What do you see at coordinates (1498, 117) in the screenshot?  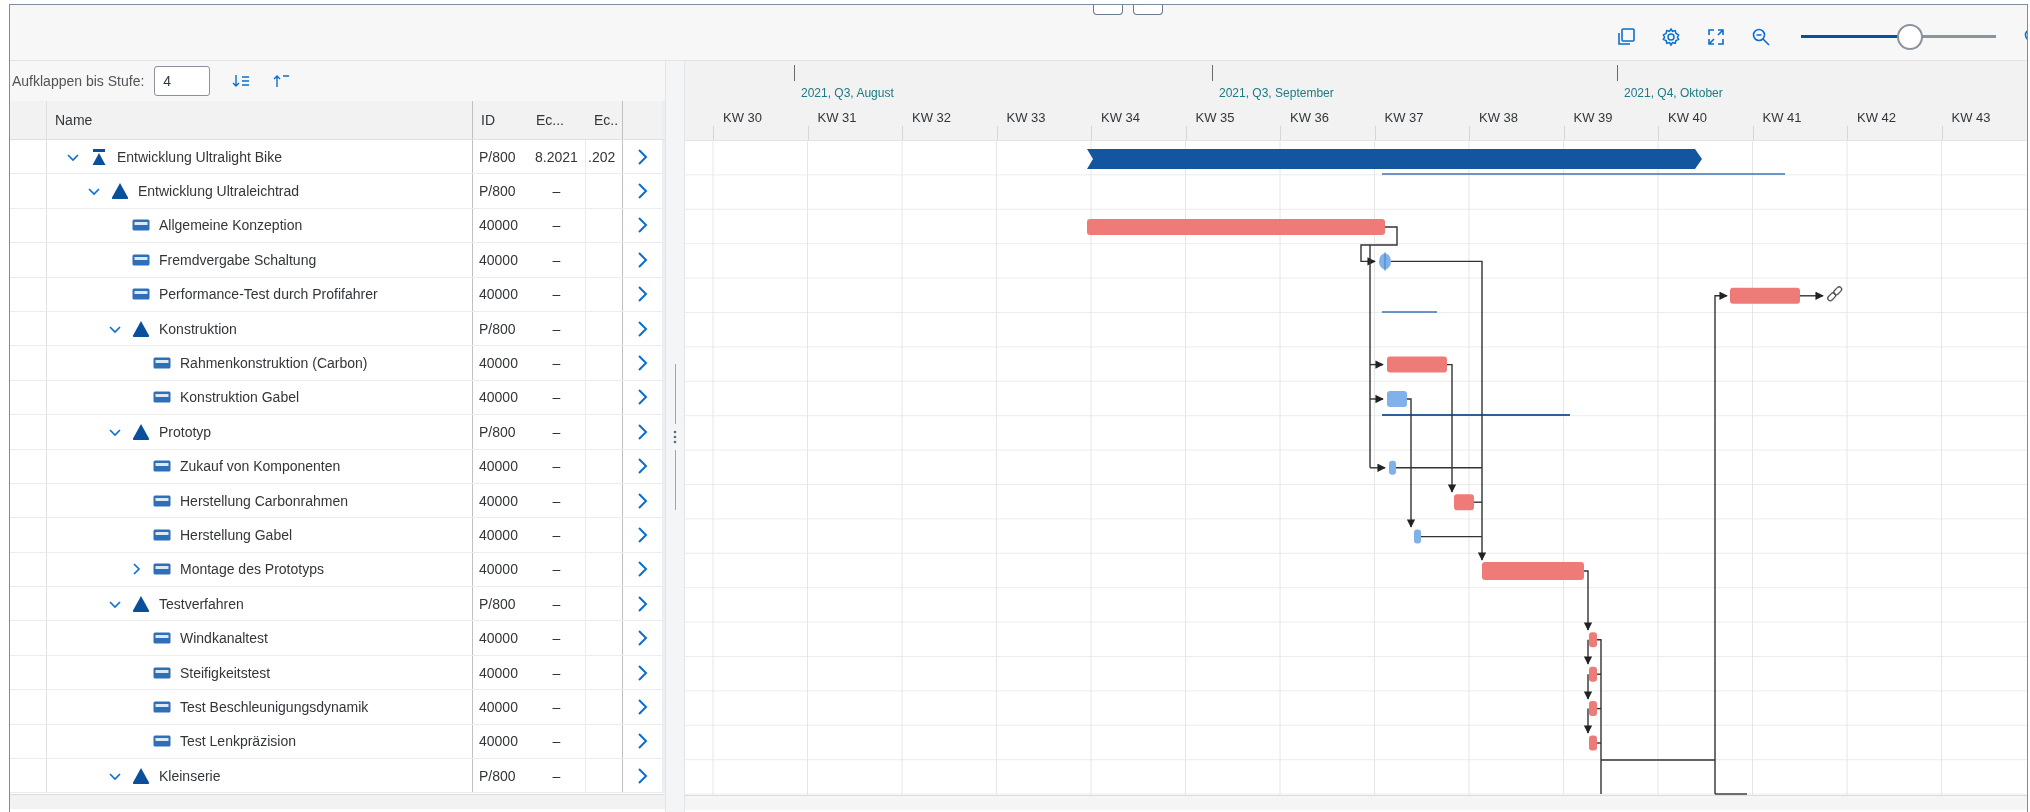 I see `week-label: KW 38` at bounding box center [1498, 117].